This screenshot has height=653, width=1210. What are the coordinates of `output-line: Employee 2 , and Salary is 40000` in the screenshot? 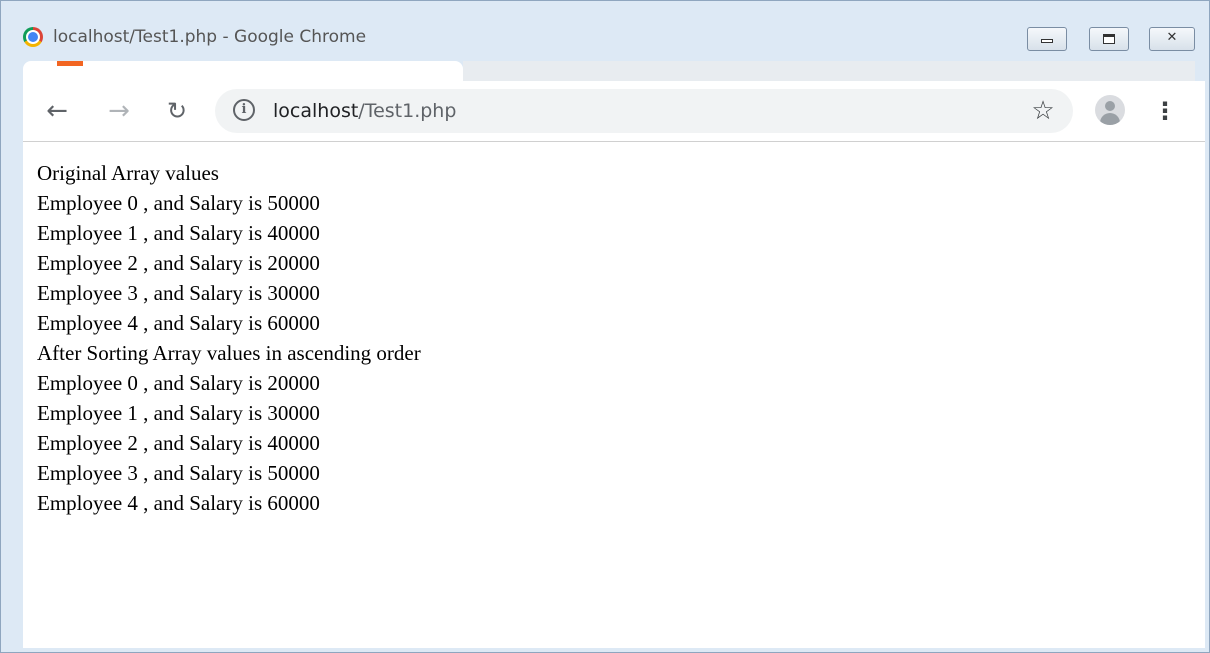 It's located at (178, 443).